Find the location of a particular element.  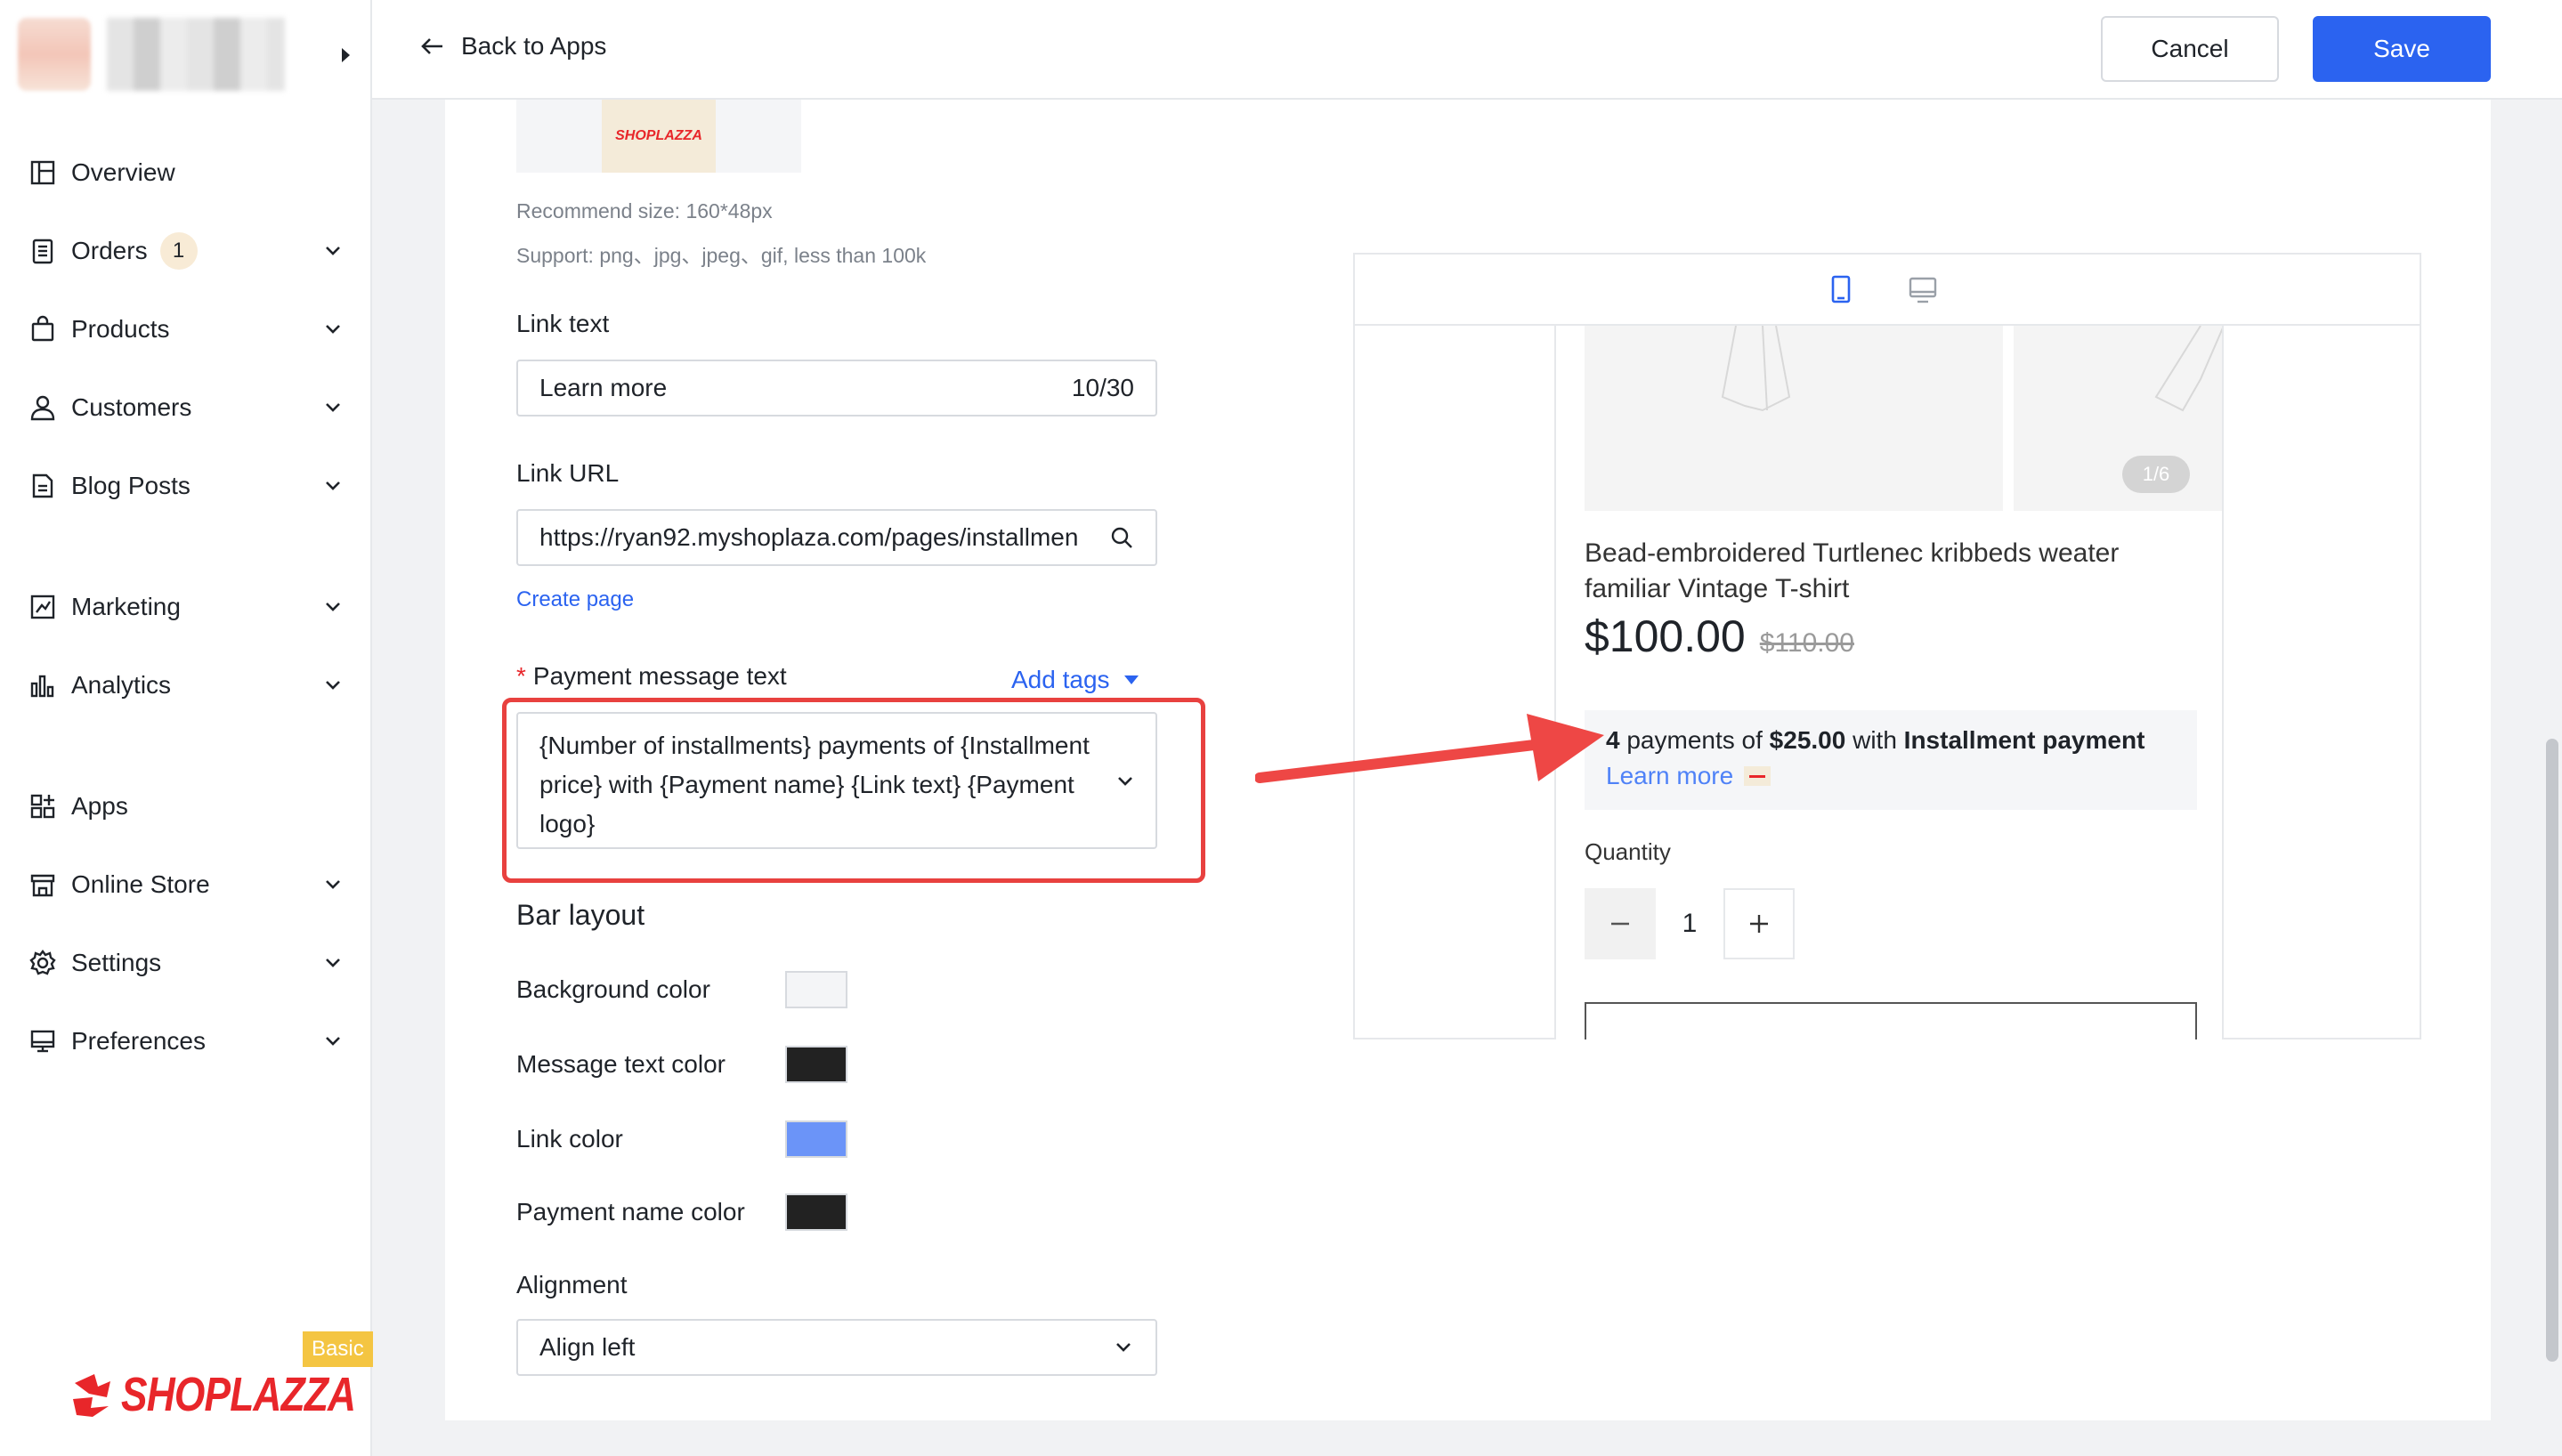

sidebar-item-label: Blog Posts is located at coordinates (131, 486).